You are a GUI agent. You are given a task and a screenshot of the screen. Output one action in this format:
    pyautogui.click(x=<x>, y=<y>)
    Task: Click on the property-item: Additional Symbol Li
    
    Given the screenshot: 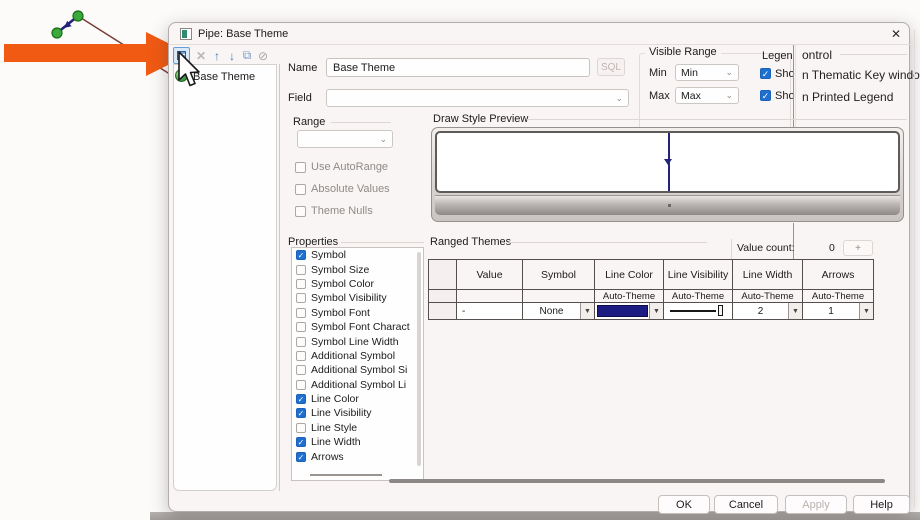 What is the action you would take?
    pyautogui.click(x=357, y=385)
    